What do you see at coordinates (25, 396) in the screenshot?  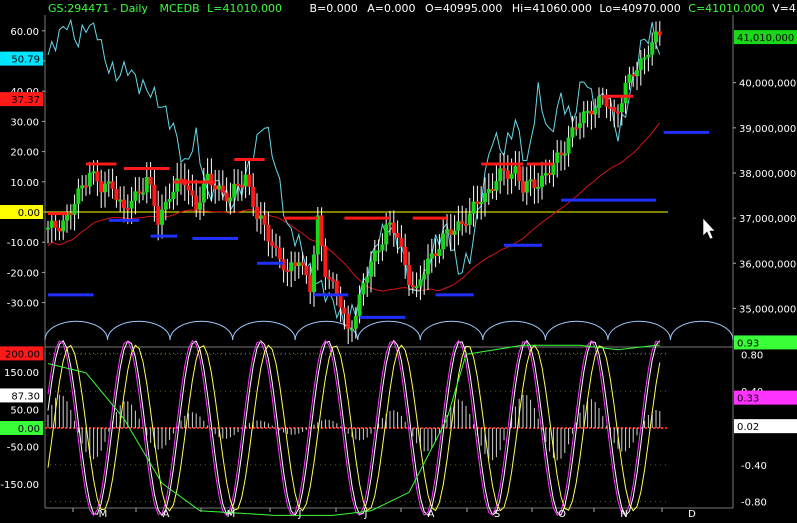 I see `osc-left-badge-label: 87.30` at bounding box center [25, 396].